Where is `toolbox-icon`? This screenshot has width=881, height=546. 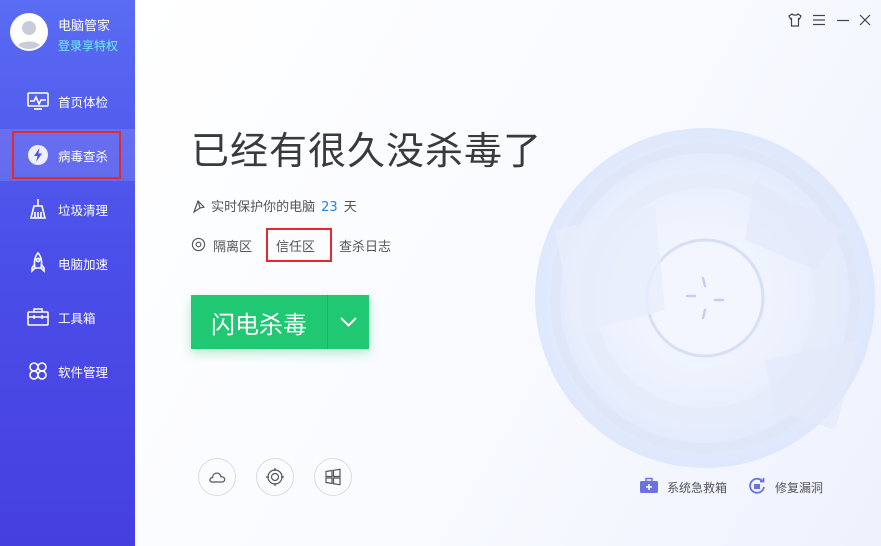 toolbox-icon is located at coordinates (38, 317).